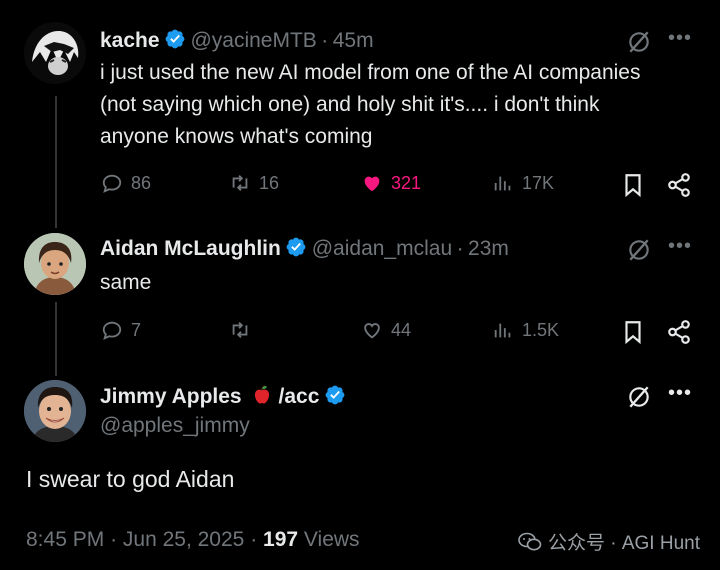  I want to click on author-handle: @apples_jimmy, so click(175, 426).